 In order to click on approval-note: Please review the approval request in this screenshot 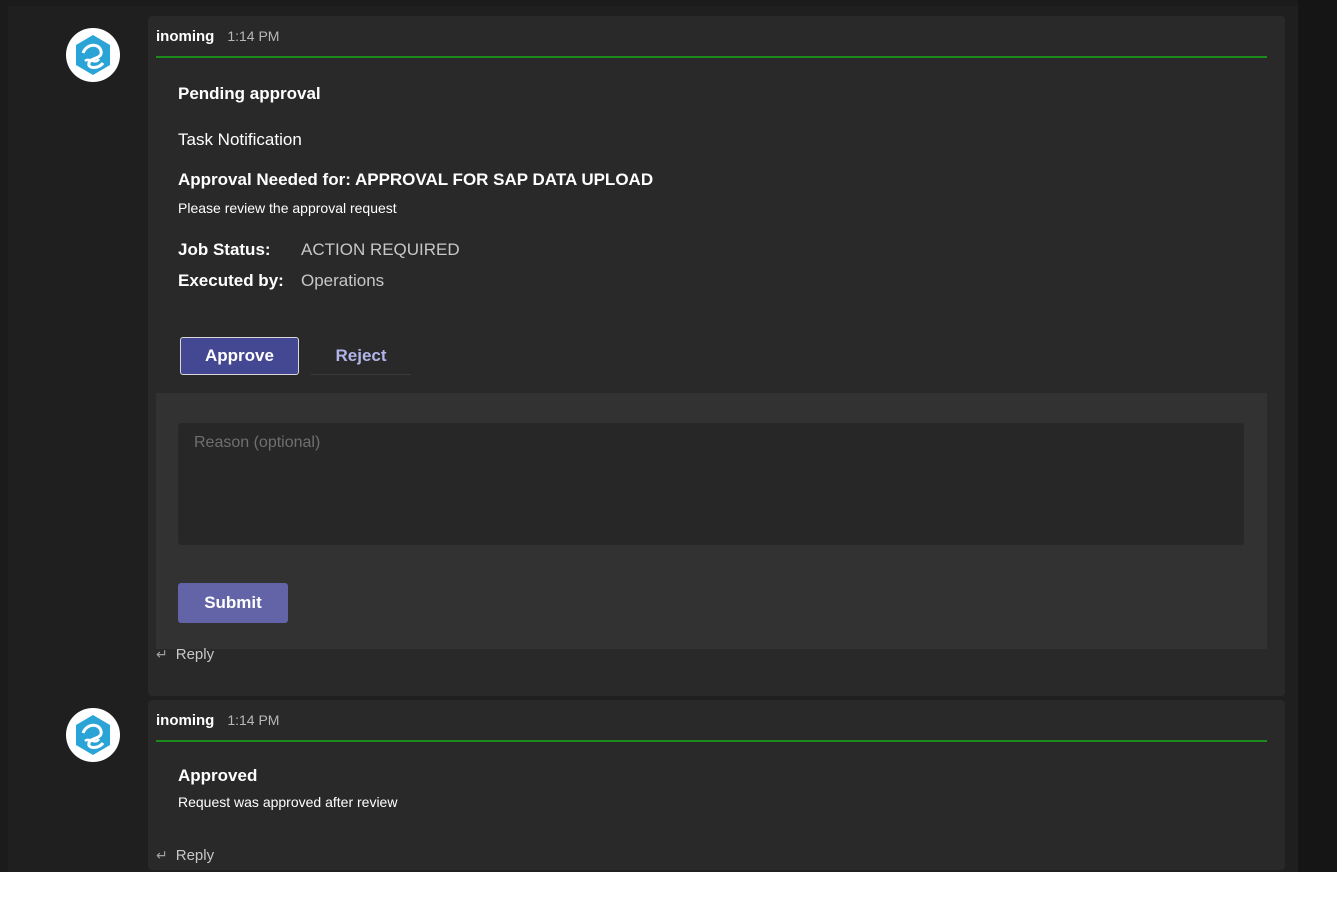, I will do `click(287, 208)`.